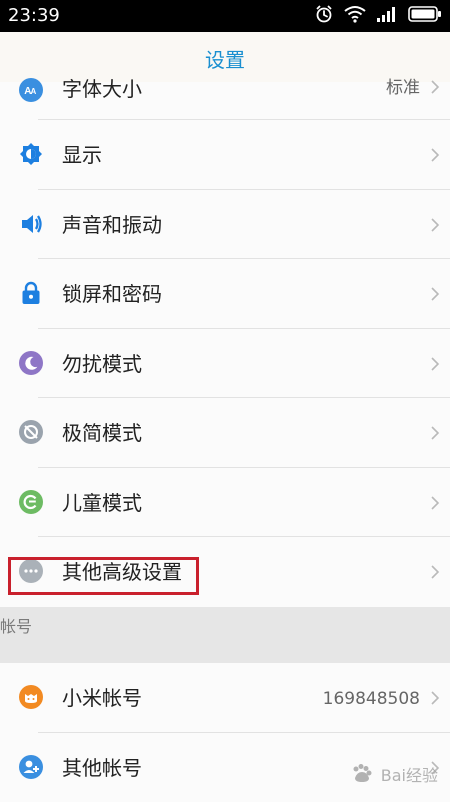 The width and height of the screenshot is (450, 802). What do you see at coordinates (324, 16) in the screenshot?
I see `alarm-icon` at bounding box center [324, 16].